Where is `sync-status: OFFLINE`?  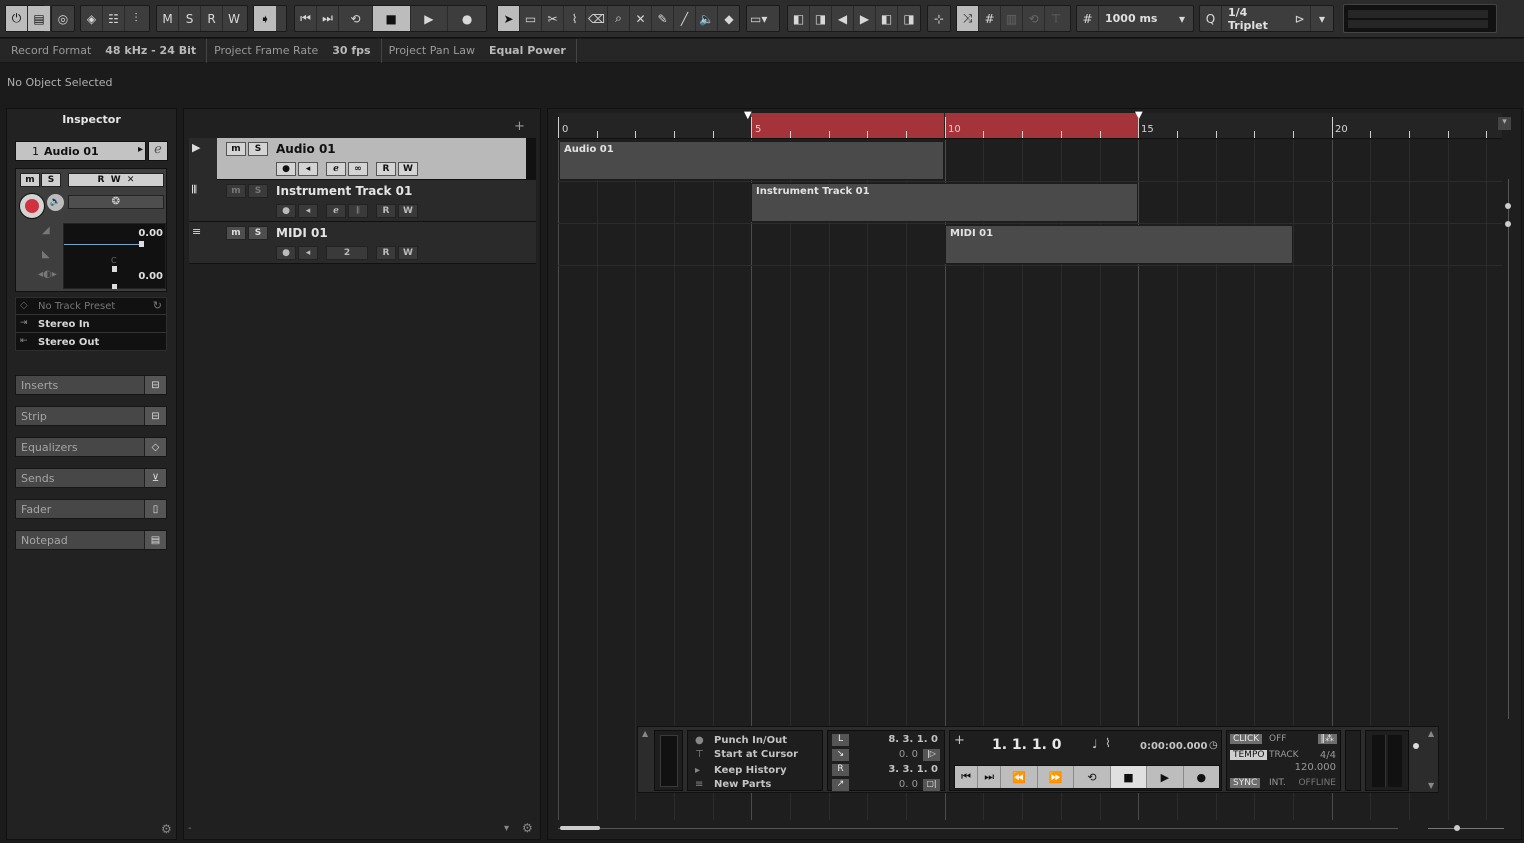
sync-status: OFFLINE is located at coordinates (1317, 783).